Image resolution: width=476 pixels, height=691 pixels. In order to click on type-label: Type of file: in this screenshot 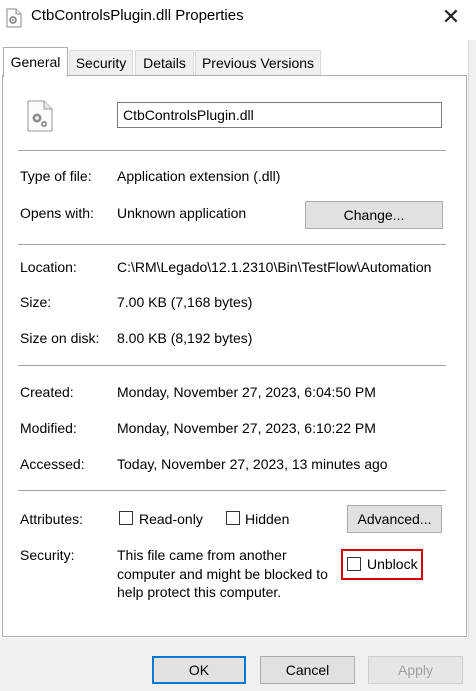, I will do `click(56, 176)`.